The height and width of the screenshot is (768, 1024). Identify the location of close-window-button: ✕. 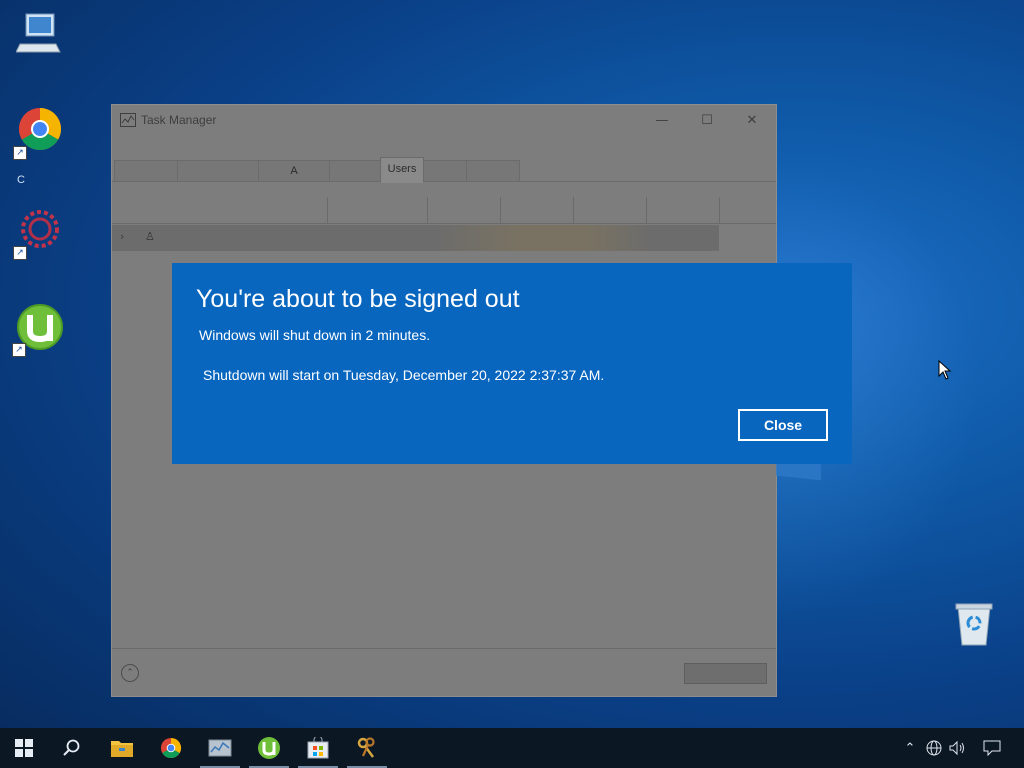
(752, 121).